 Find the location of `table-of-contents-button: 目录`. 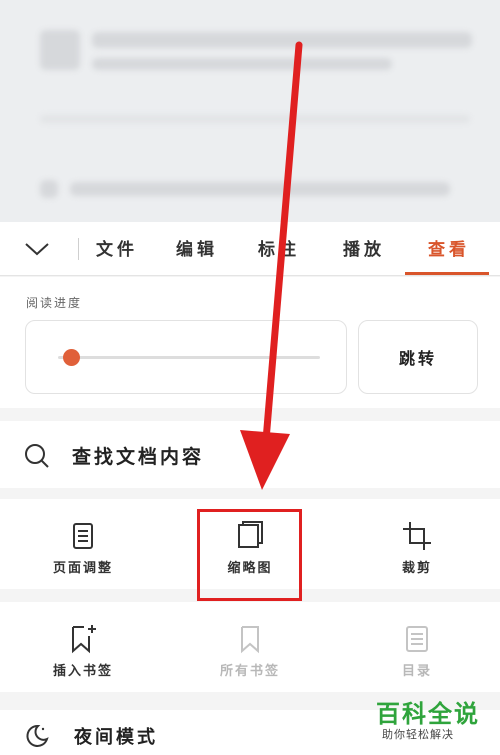

table-of-contents-button: 目录 is located at coordinates (417, 647).